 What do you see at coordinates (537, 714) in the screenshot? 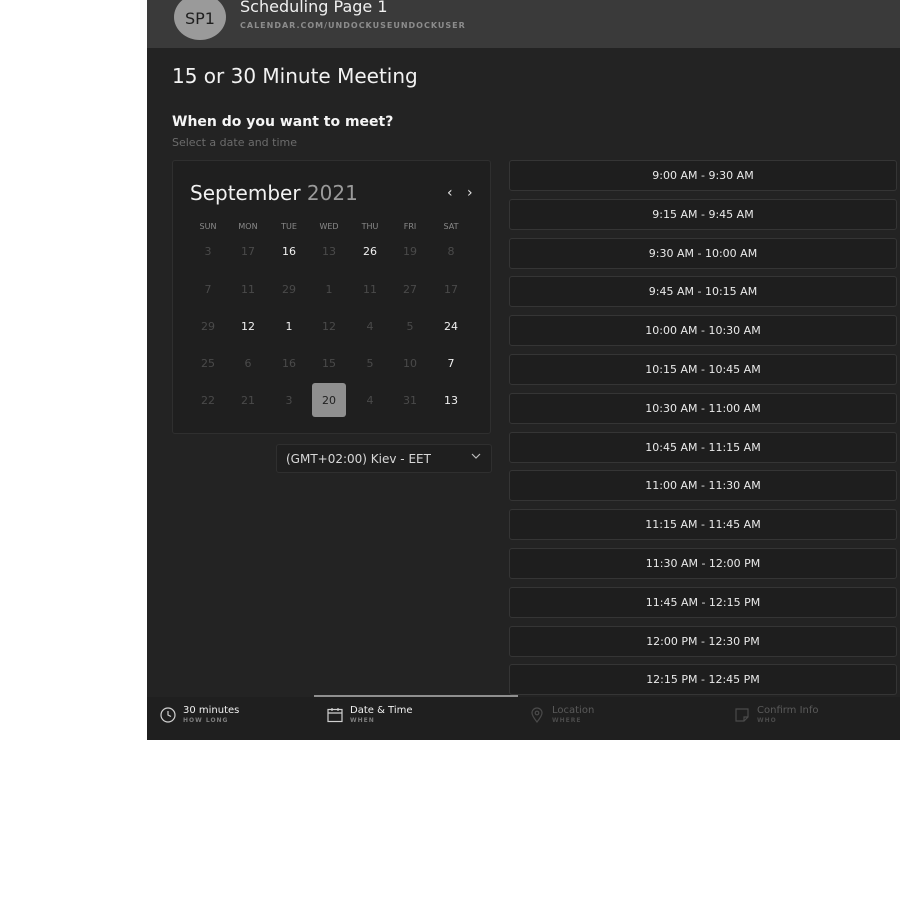
I see `location-pin-icon` at bounding box center [537, 714].